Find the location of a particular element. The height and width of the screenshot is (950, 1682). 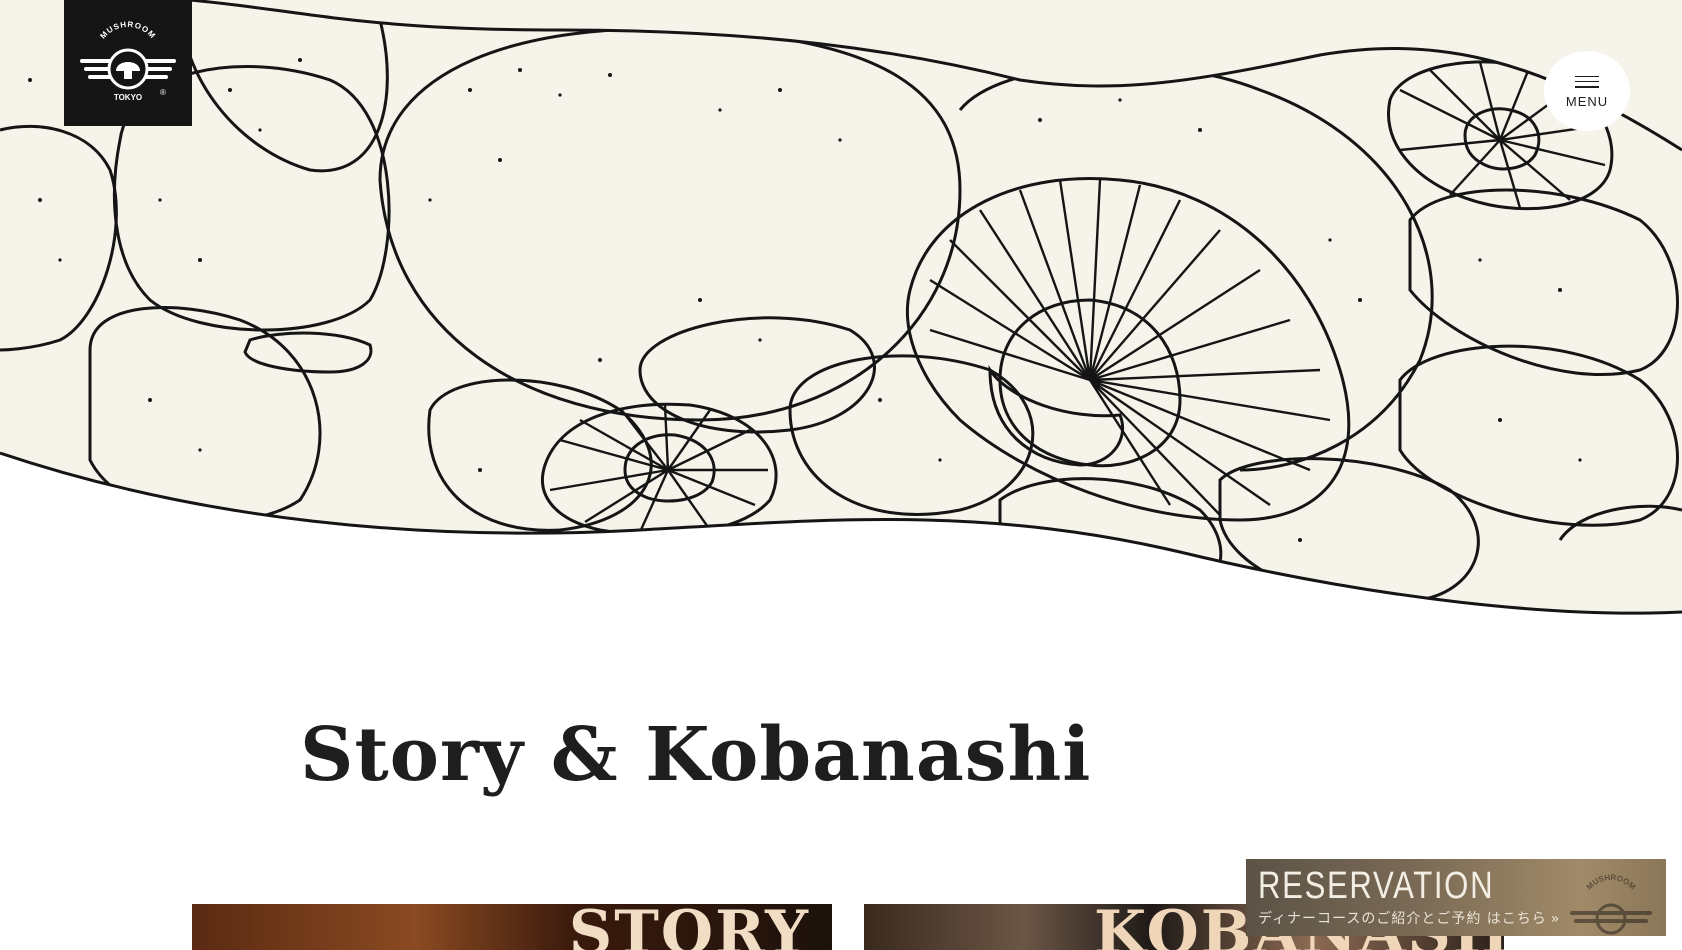

section-title: Story & Kobanashi is located at coordinates (696, 755).